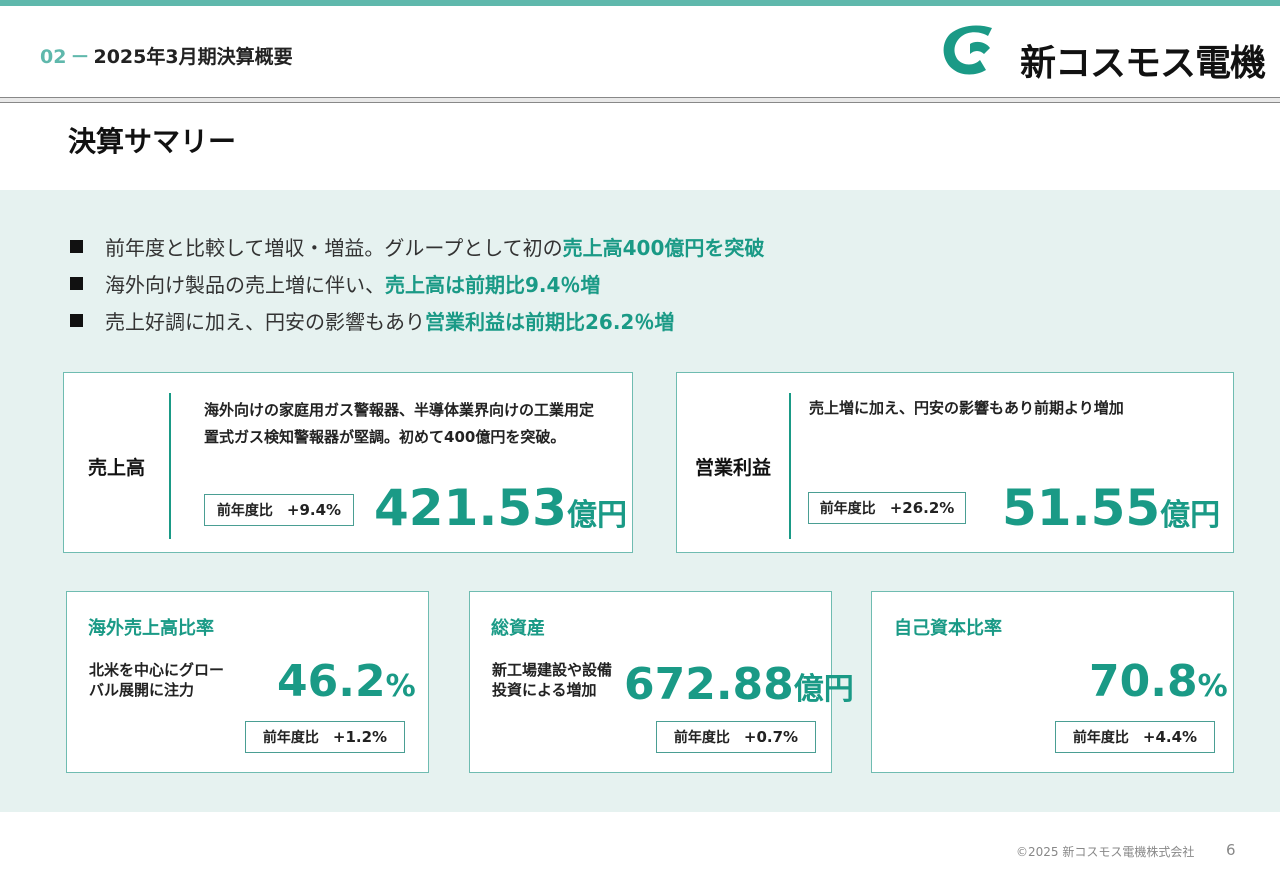  I want to click on equity-value: 70.8%, so click(1158, 682).